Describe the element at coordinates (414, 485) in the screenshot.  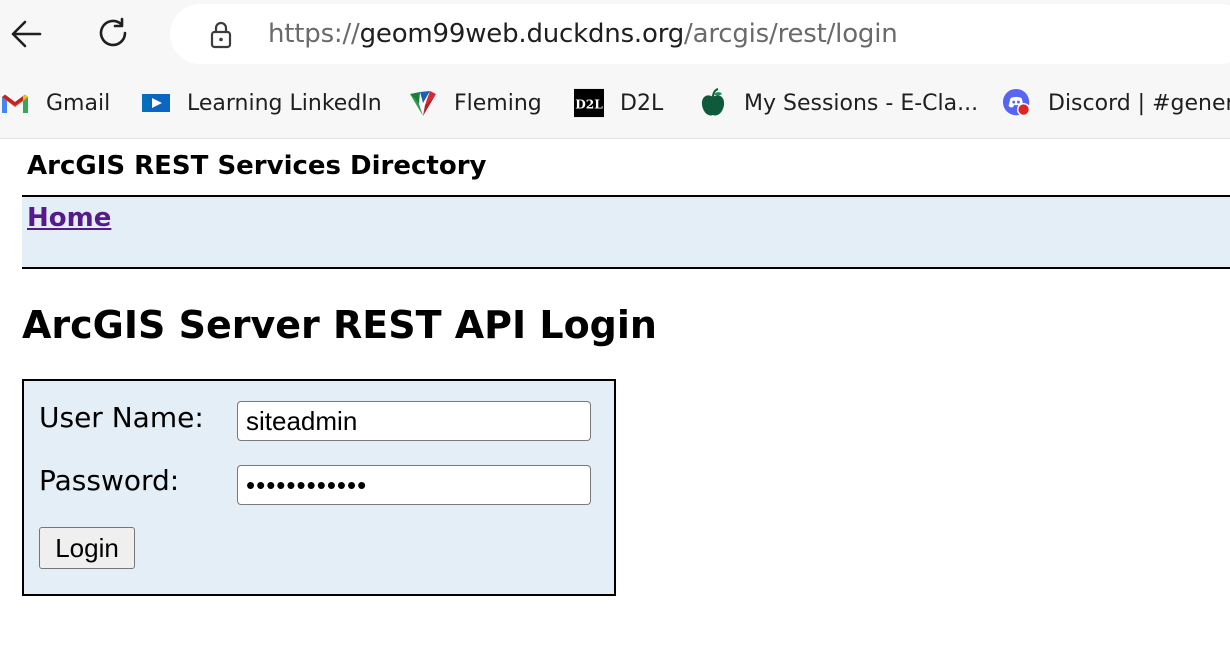
I see `password-input` at that location.